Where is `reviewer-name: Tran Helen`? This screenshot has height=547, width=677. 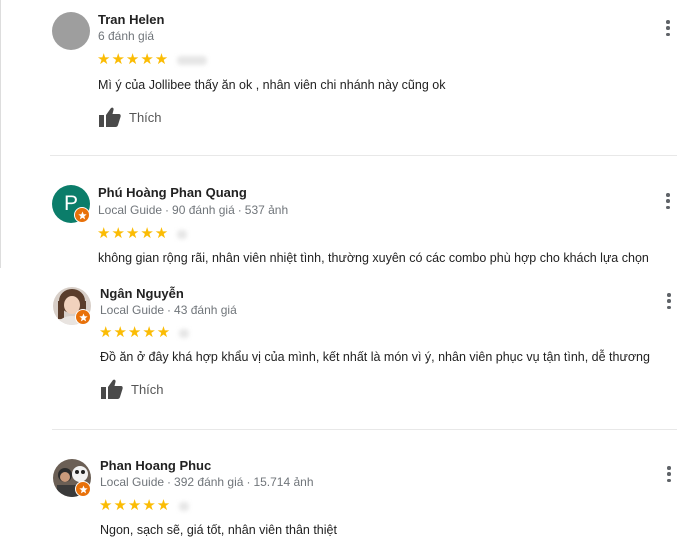 reviewer-name: Tran Helen is located at coordinates (131, 19).